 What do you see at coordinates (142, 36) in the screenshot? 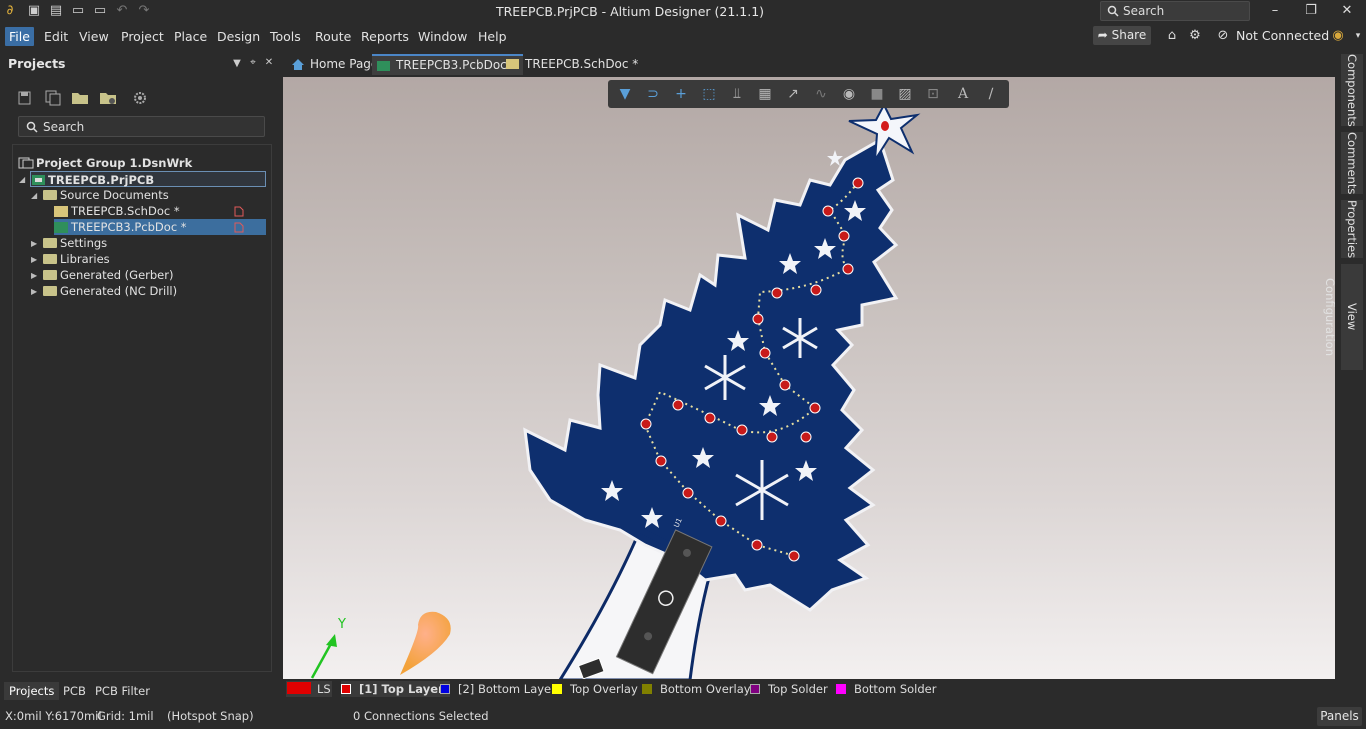
I see `menu-project: Project` at bounding box center [142, 36].